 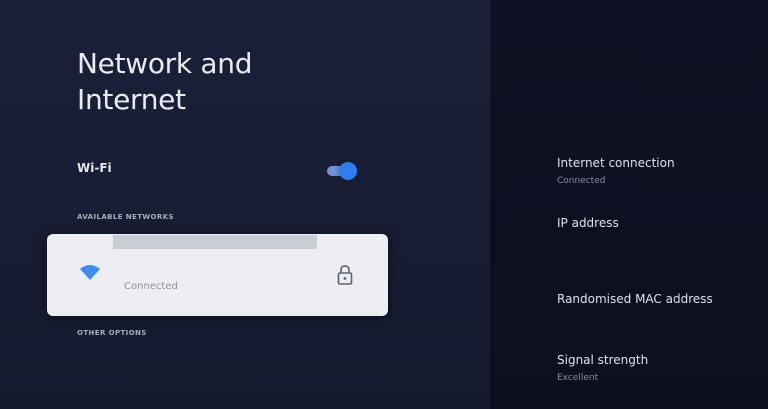 I want to click on network-name-redacted, so click(x=215, y=242).